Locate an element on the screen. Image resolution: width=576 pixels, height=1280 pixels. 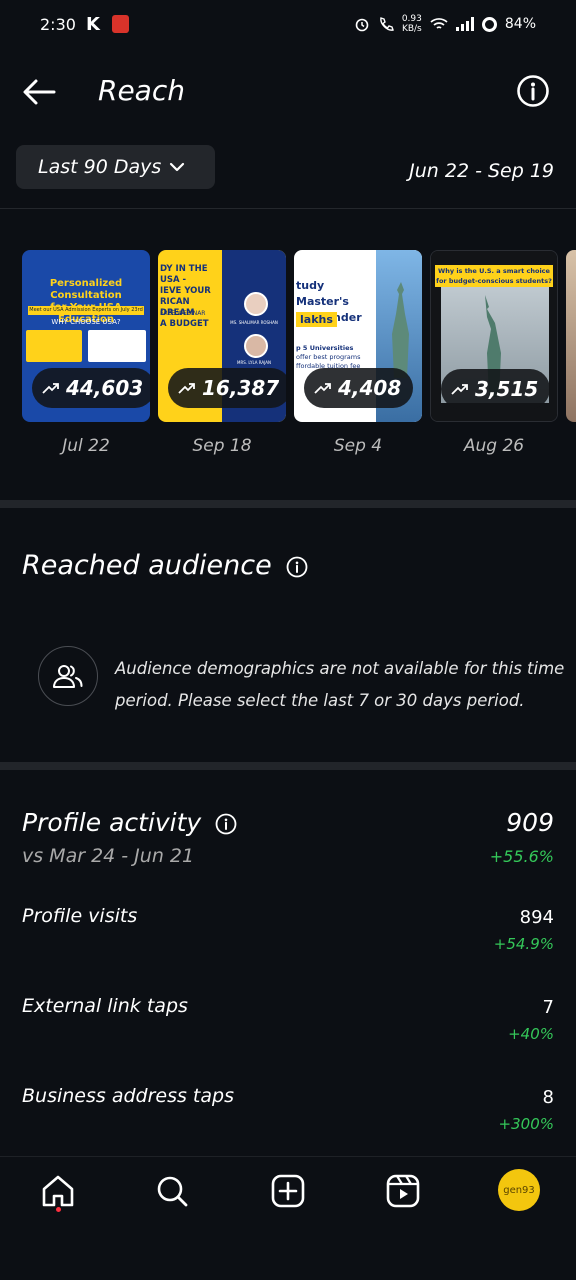
home-icon is located at coordinates (58, 1191).